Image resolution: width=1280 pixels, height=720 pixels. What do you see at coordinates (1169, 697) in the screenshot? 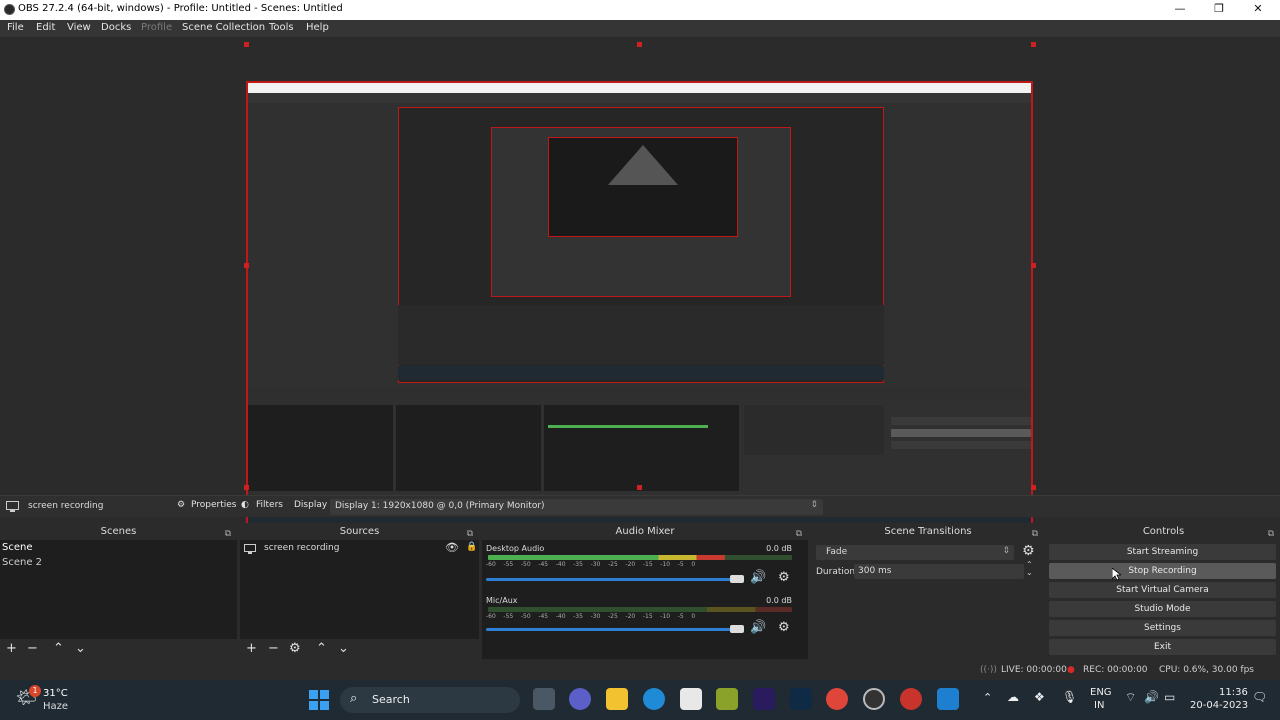
I see `battery-icon: ▭` at bounding box center [1169, 697].